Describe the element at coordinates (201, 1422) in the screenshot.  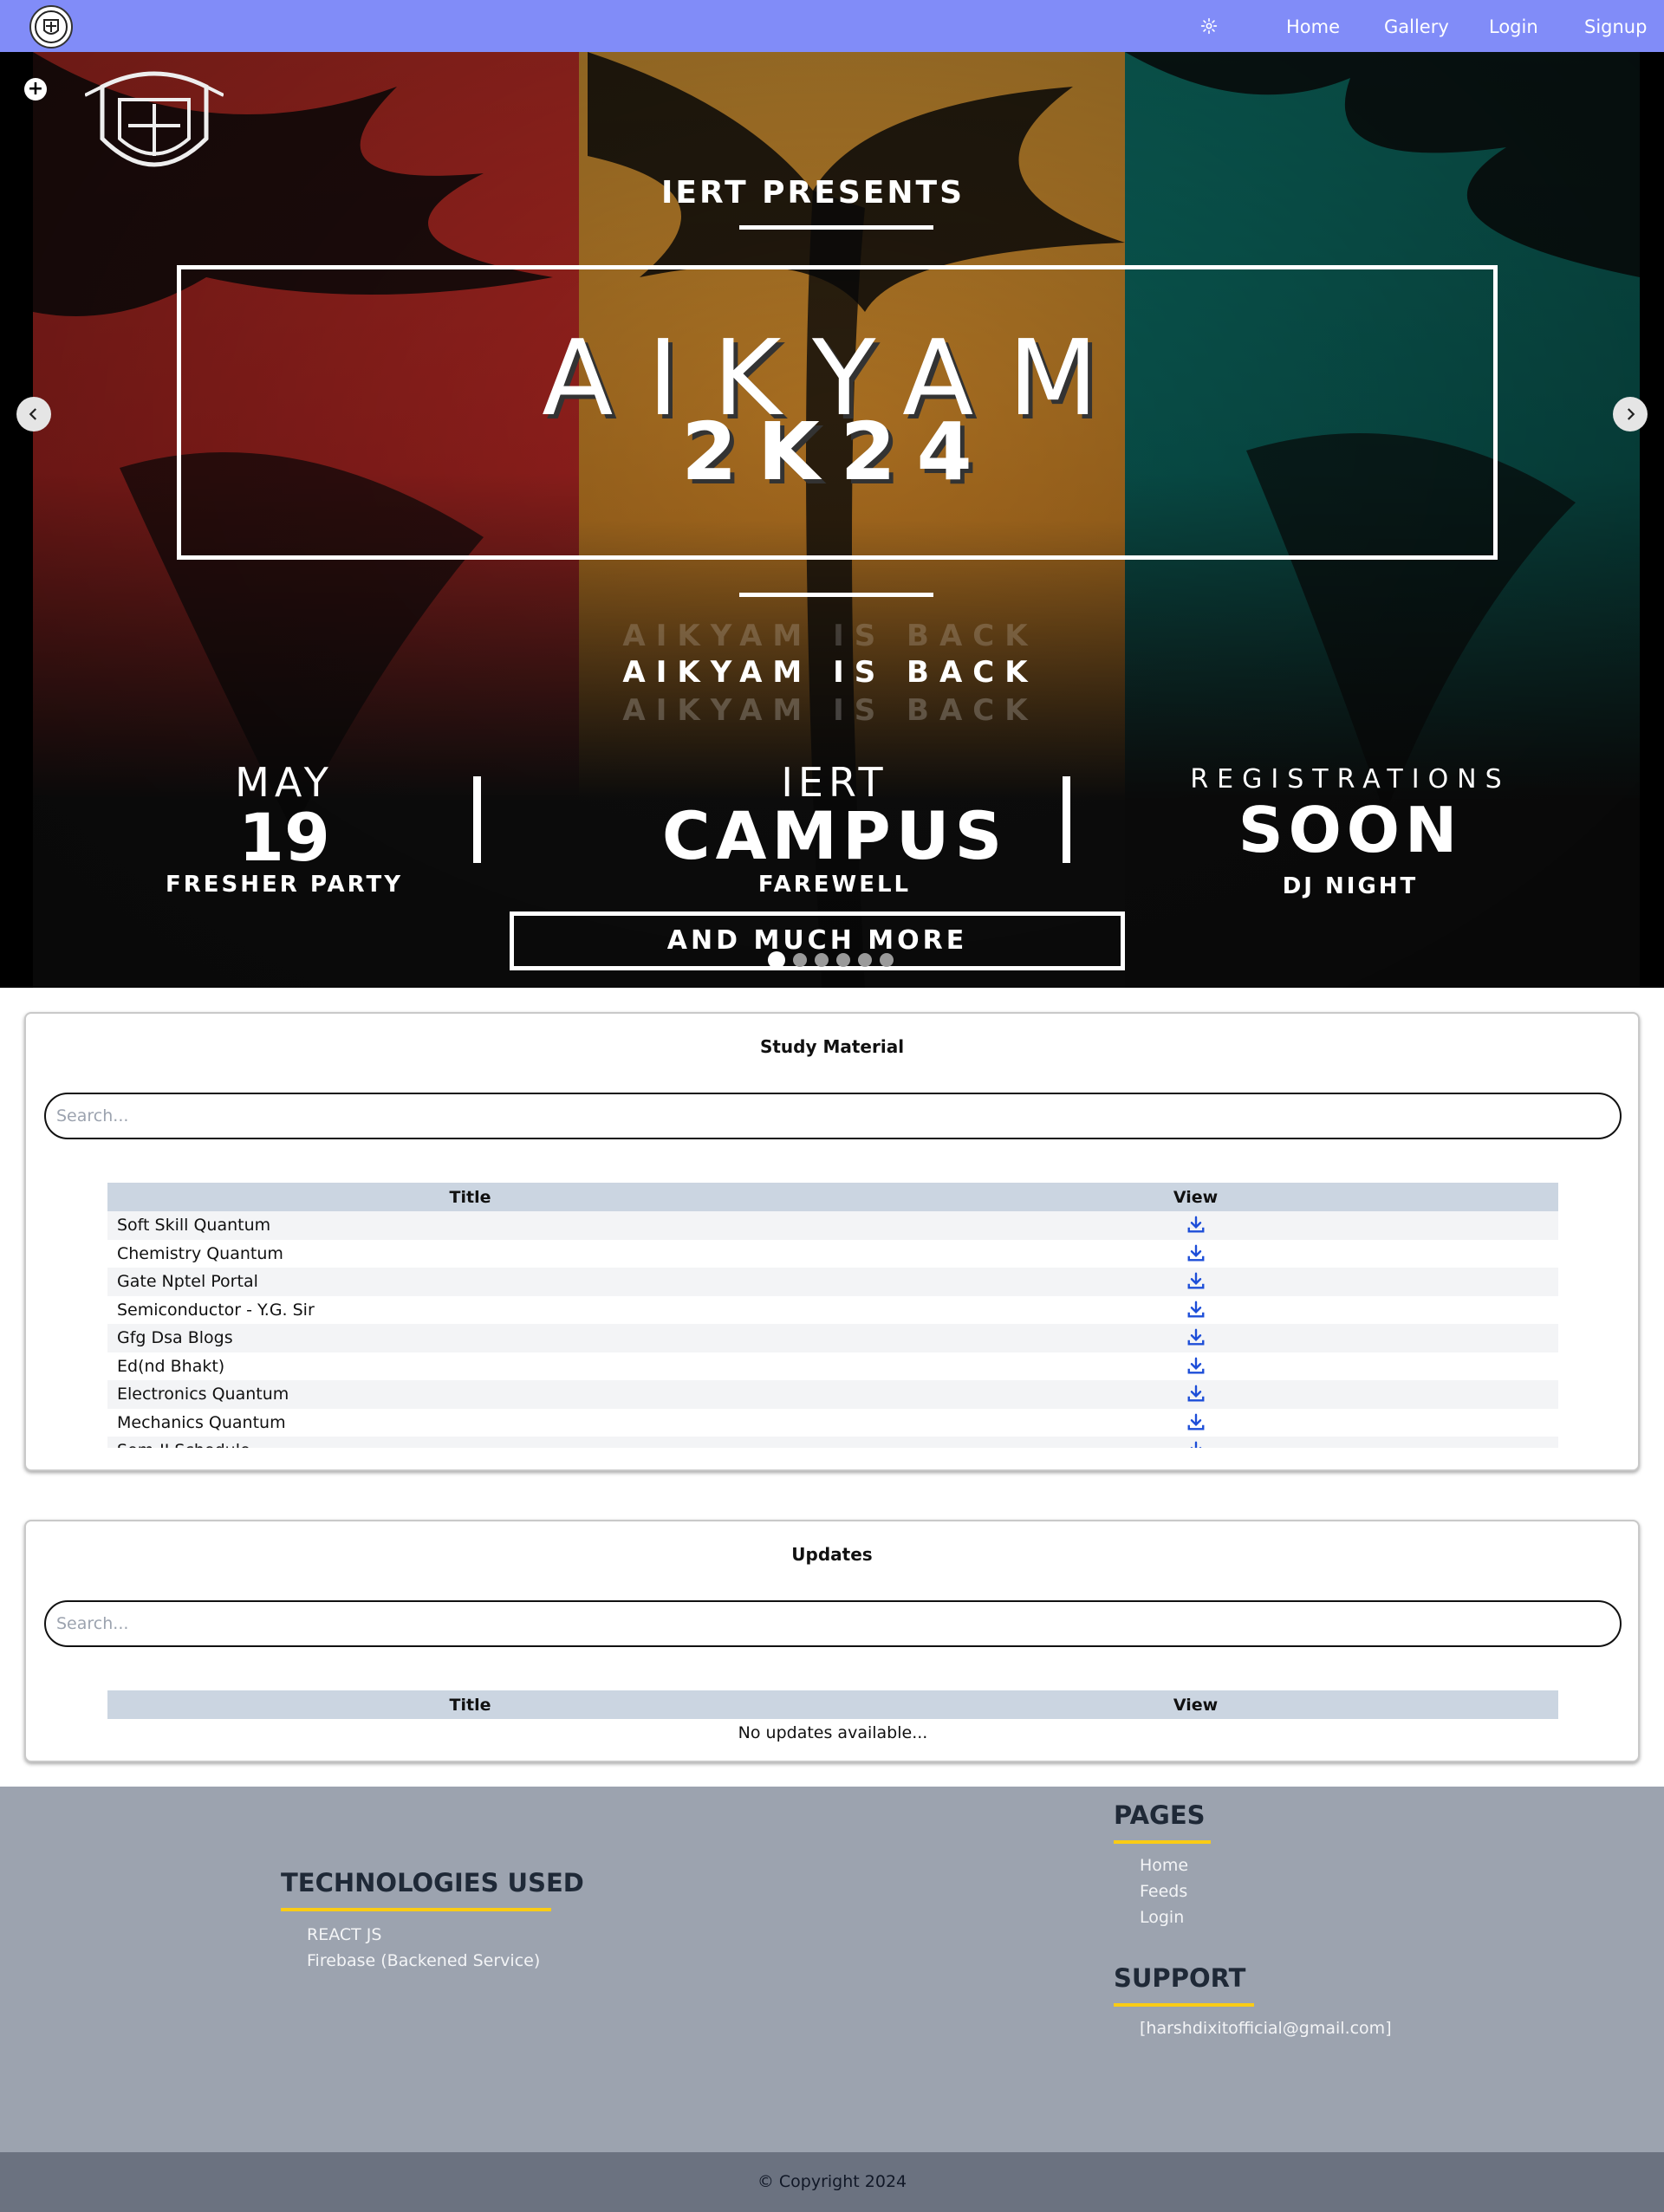
I see `row-title: Mechanics Quantum` at that location.